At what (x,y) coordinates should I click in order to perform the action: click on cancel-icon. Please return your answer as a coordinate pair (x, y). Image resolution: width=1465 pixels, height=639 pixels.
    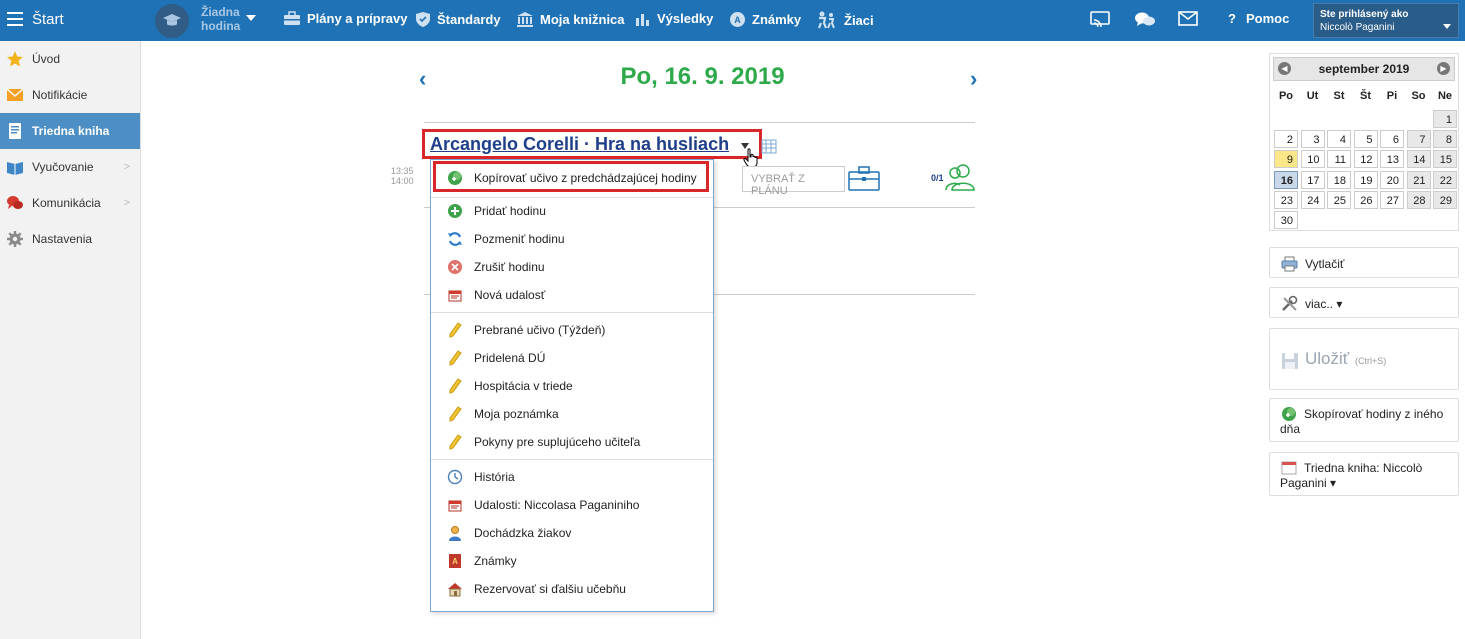
    Looking at the image, I should click on (455, 267).